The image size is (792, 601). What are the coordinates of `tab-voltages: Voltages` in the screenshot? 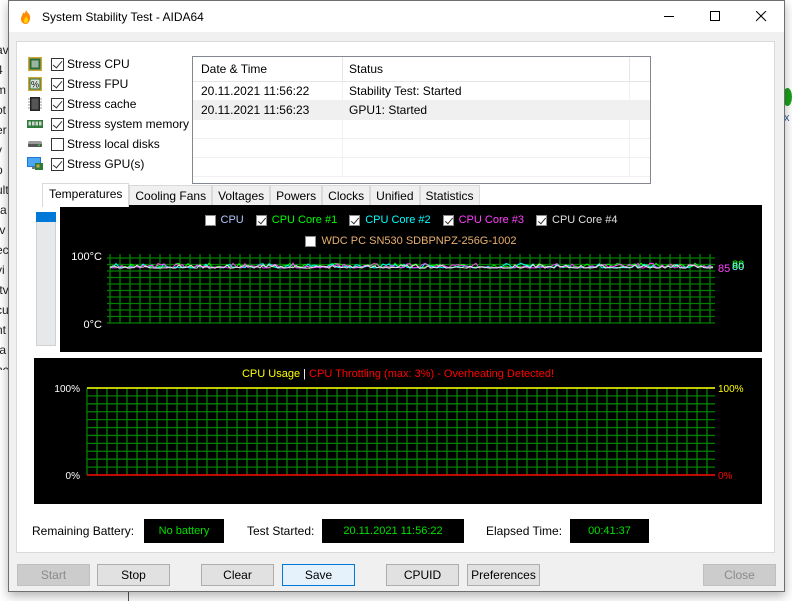 It's located at (241, 195).